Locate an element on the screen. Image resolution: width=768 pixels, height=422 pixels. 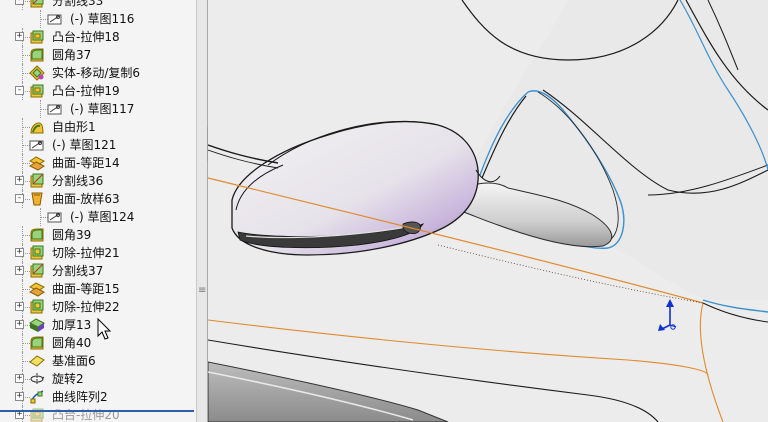
feature-label: 凸台-拉伸20 is located at coordinates (86, 415).